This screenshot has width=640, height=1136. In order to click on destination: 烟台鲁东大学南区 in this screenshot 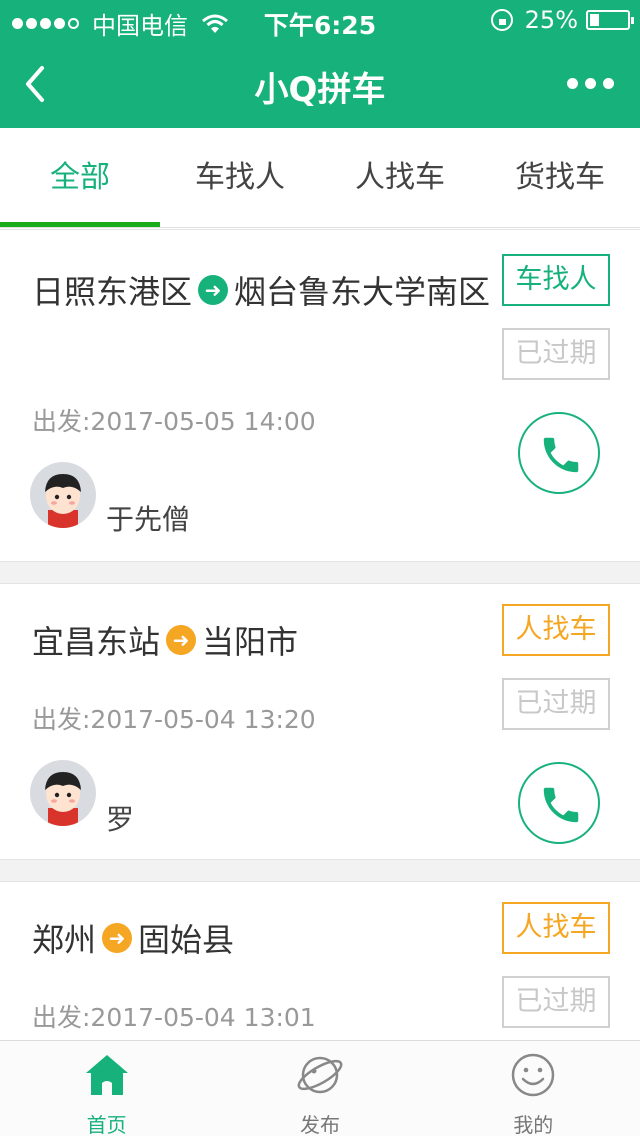, I will do `click(362, 292)`.